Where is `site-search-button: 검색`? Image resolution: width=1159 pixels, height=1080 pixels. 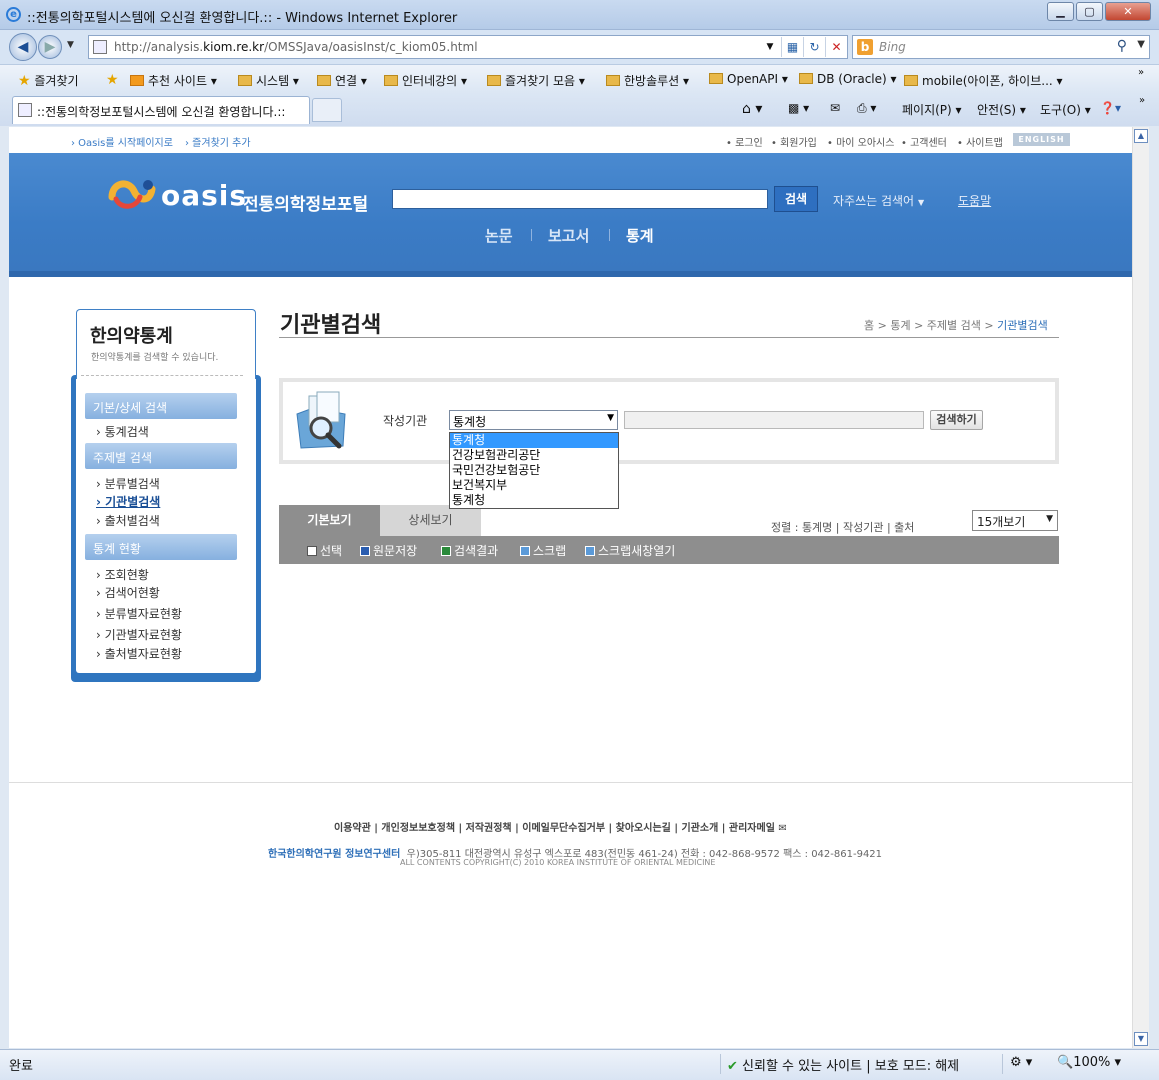
site-search-button: 검색 is located at coordinates (796, 199).